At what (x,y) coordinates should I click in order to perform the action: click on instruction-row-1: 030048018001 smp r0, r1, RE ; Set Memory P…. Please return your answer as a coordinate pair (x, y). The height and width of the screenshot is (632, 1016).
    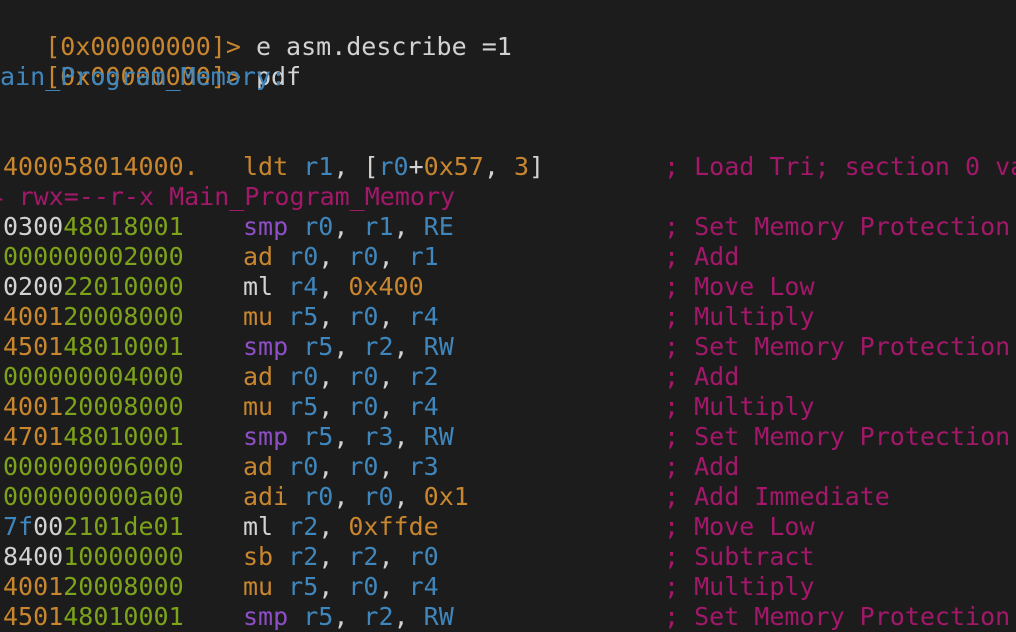
    Looking at the image, I should click on (508, 227).